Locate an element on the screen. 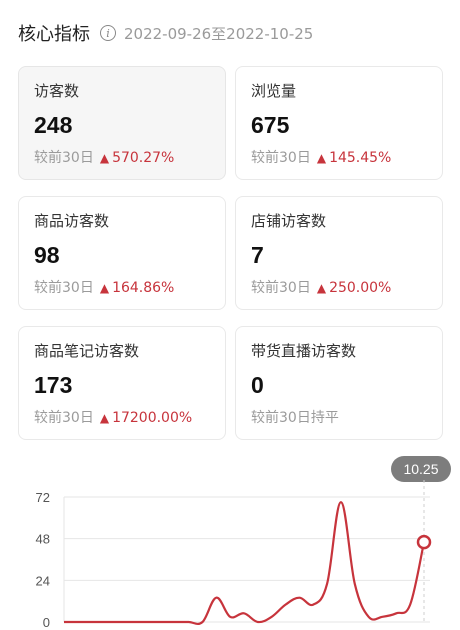 The width and height of the screenshot is (460, 630). date-range: 2022-09-26至2022-10-25 is located at coordinates (219, 33).